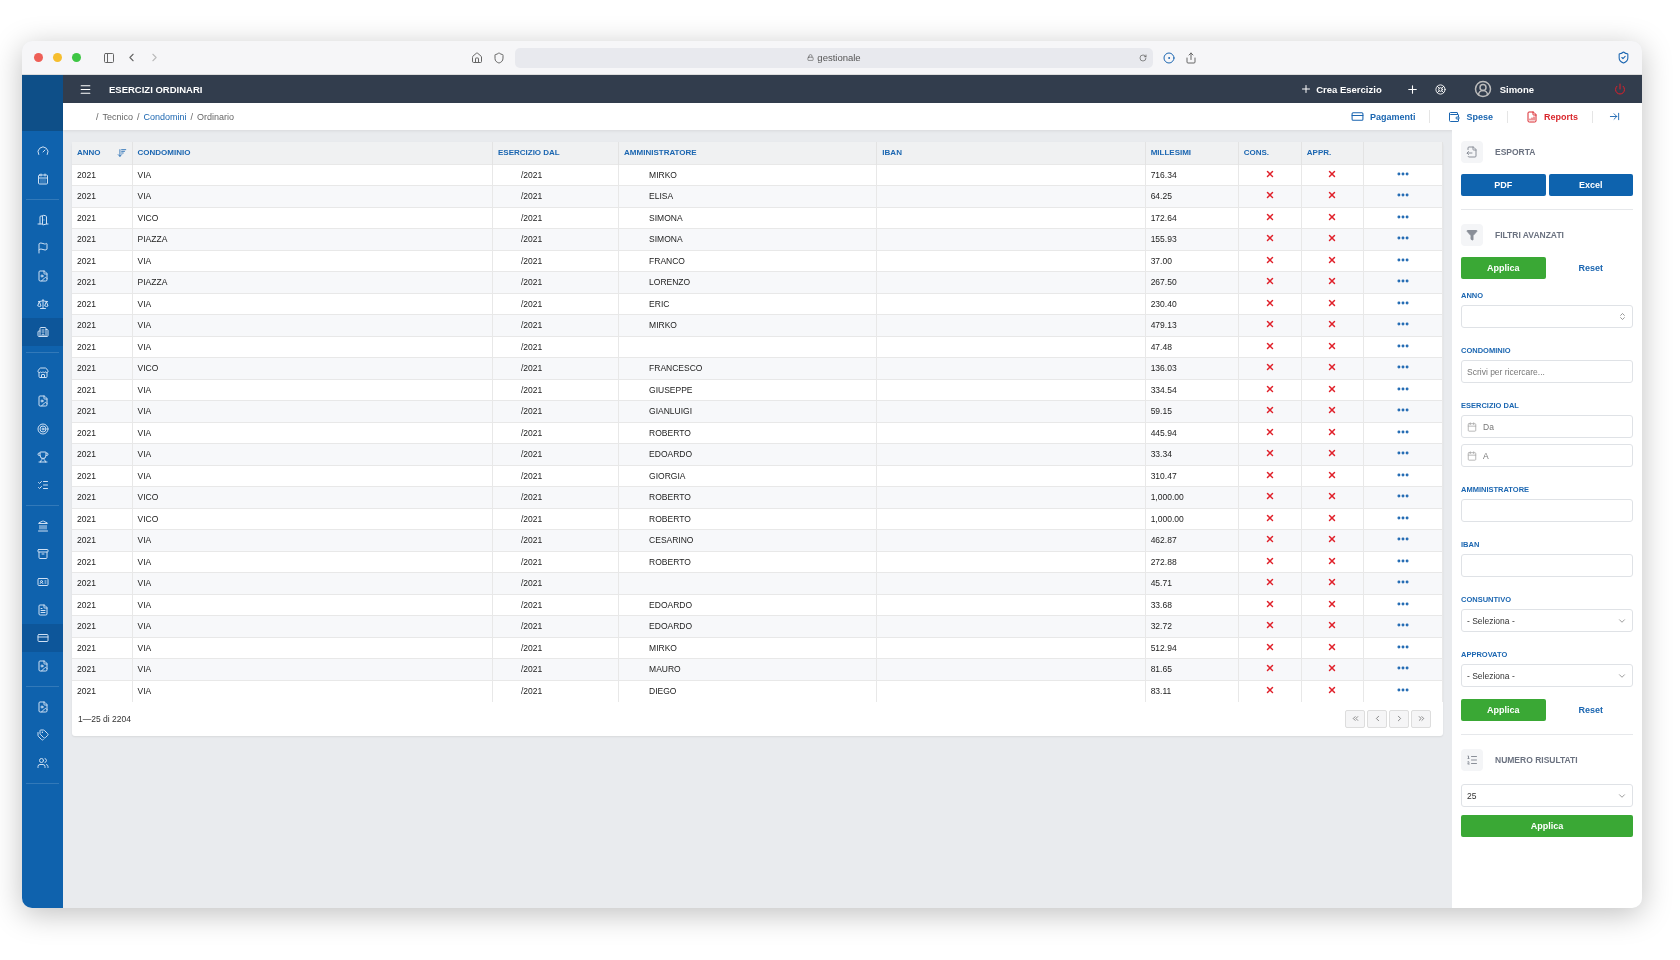  Describe the element at coordinates (1143, 57) in the screenshot. I see `reload-icon` at that location.